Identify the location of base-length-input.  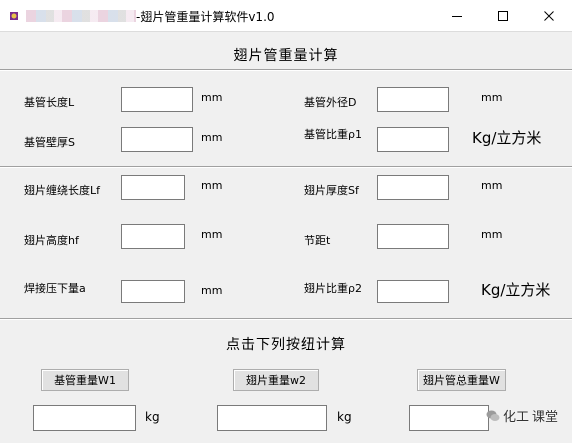
(157, 99).